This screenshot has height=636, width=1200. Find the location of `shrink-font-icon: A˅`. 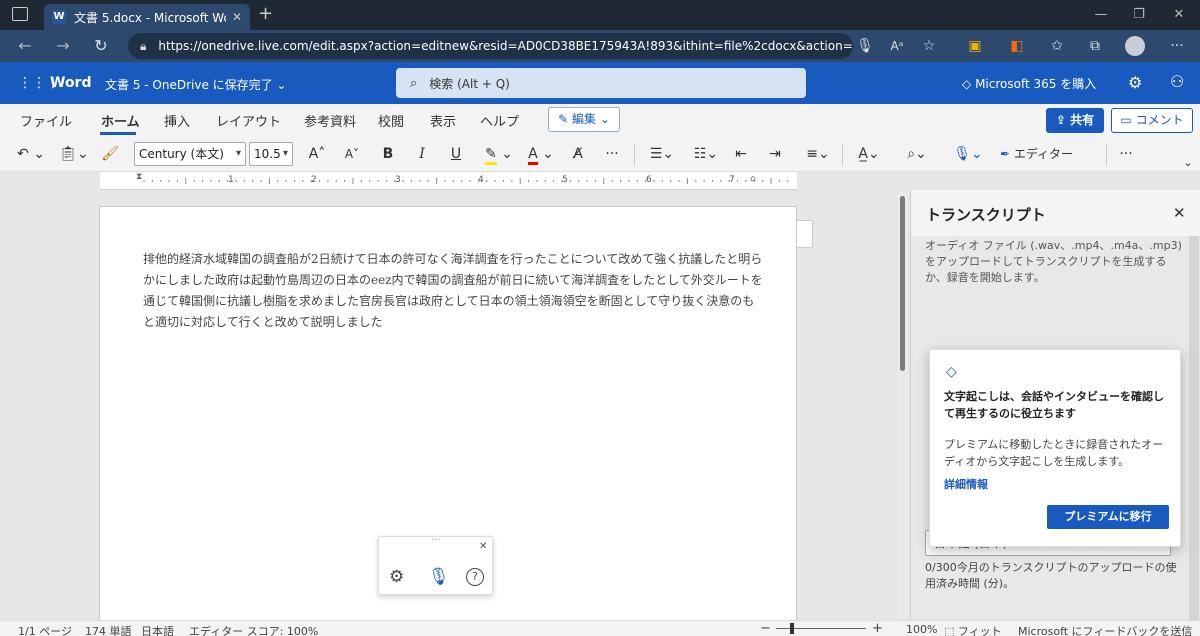

shrink-font-icon: A˅ is located at coordinates (352, 154).